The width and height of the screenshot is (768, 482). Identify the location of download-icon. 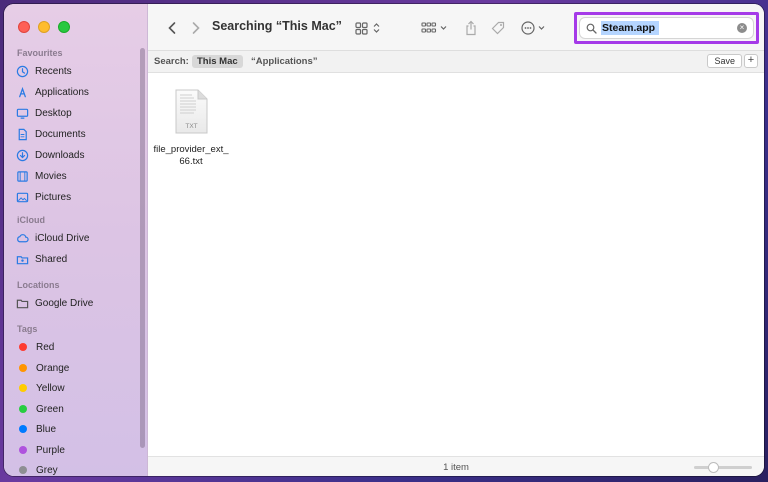
(22, 155).